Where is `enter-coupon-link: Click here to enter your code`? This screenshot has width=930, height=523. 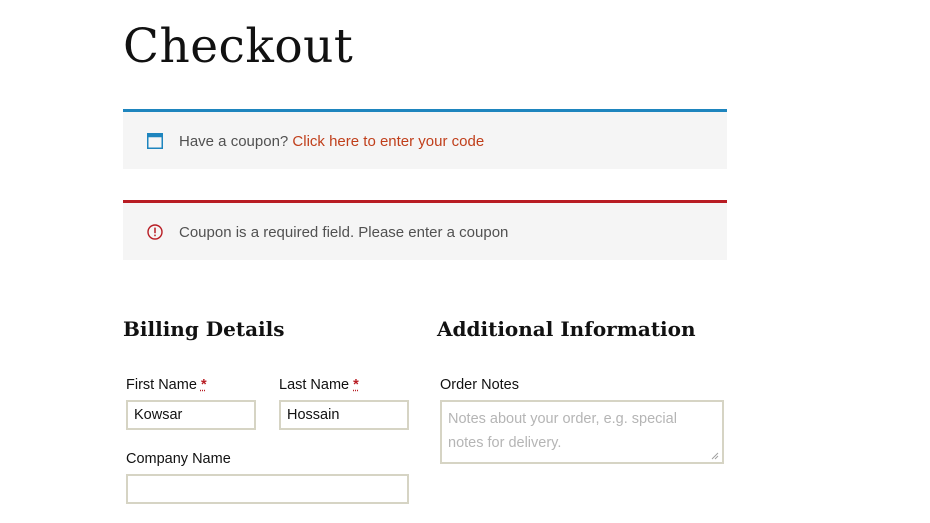
enter-coupon-link: Click here to enter your code is located at coordinates (388, 141).